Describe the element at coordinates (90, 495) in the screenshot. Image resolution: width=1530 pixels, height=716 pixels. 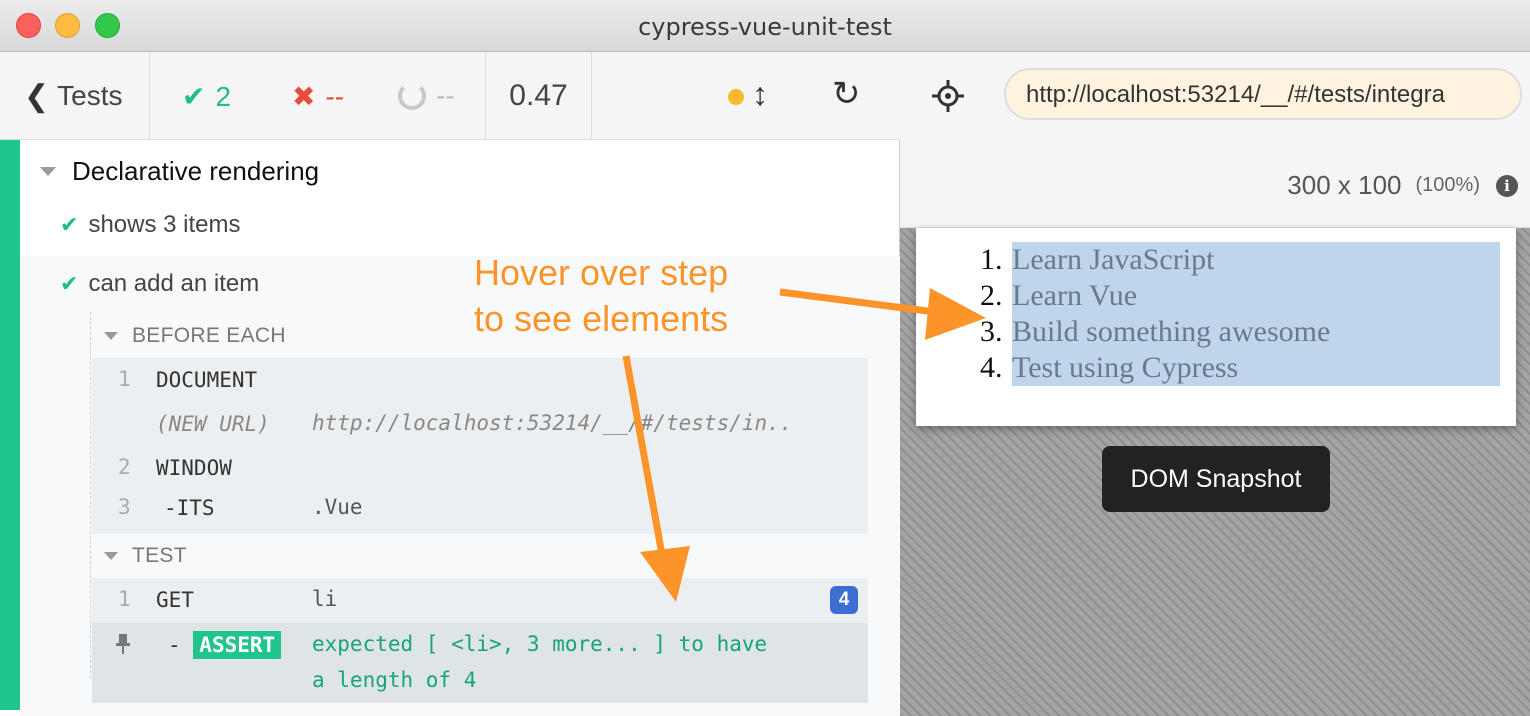
I see `hook-divider` at that location.